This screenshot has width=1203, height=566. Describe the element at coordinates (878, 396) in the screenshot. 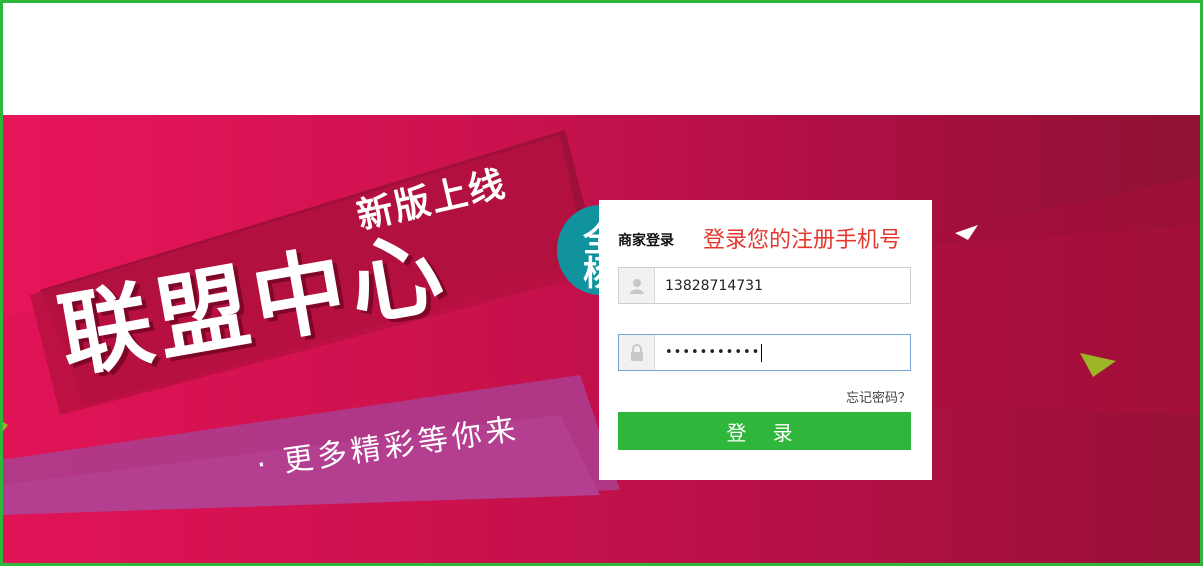

I see `forgot-password-link: 忘记密码？` at that location.